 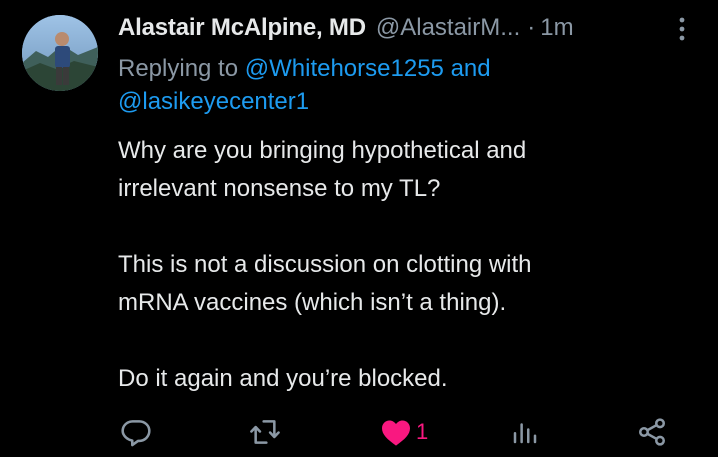 What do you see at coordinates (283, 378) in the screenshot?
I see `tweet-text-line: Do it again and you’re blocked.` at bounding box center [283, 378].